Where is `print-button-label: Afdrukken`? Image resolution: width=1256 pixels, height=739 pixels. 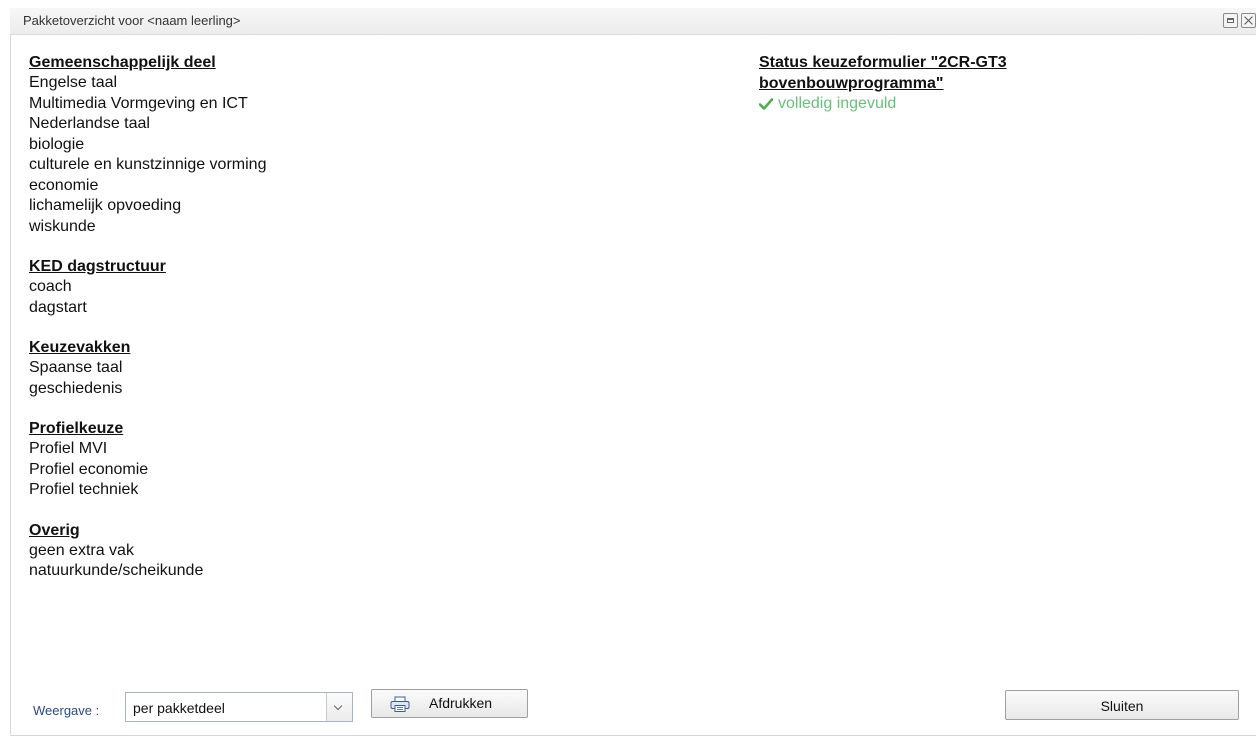 print-button-label: Afdrukken is located at coordinates (461, 703).